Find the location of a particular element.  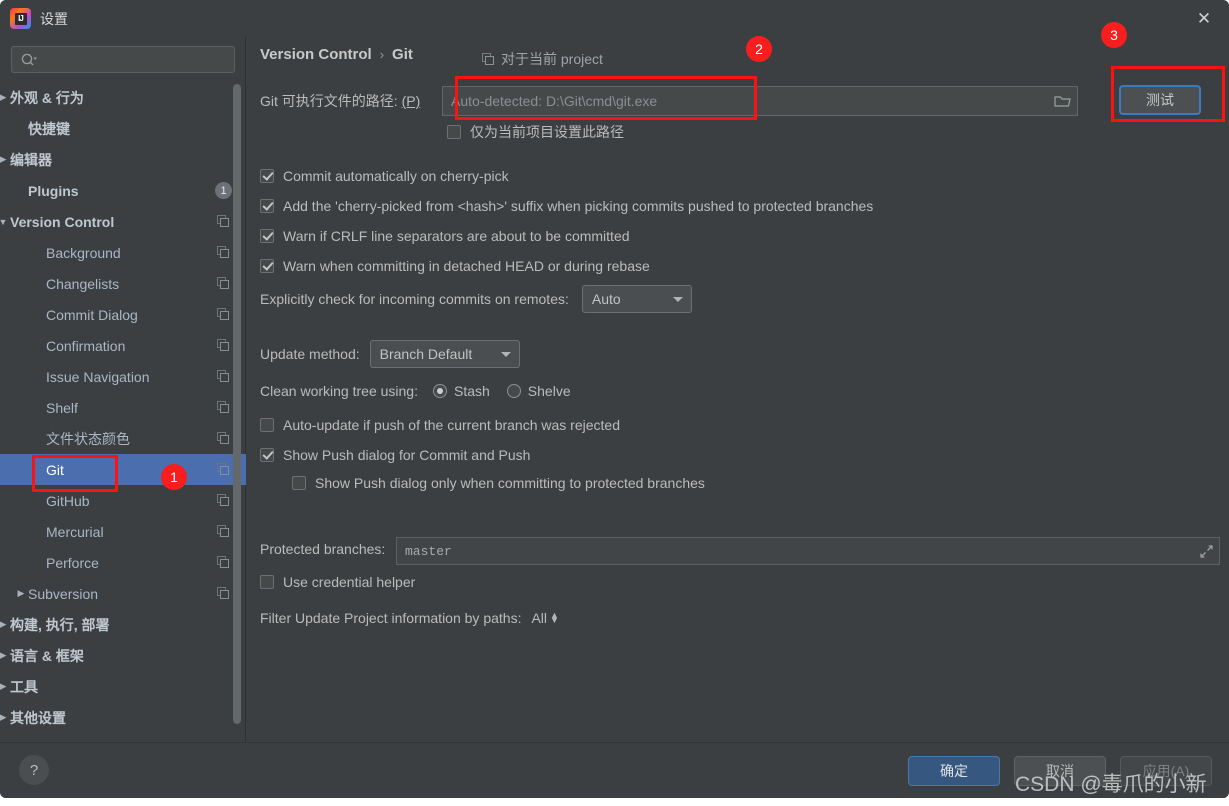

sidebar-item-label: Git is located at coordinates (55, 469).